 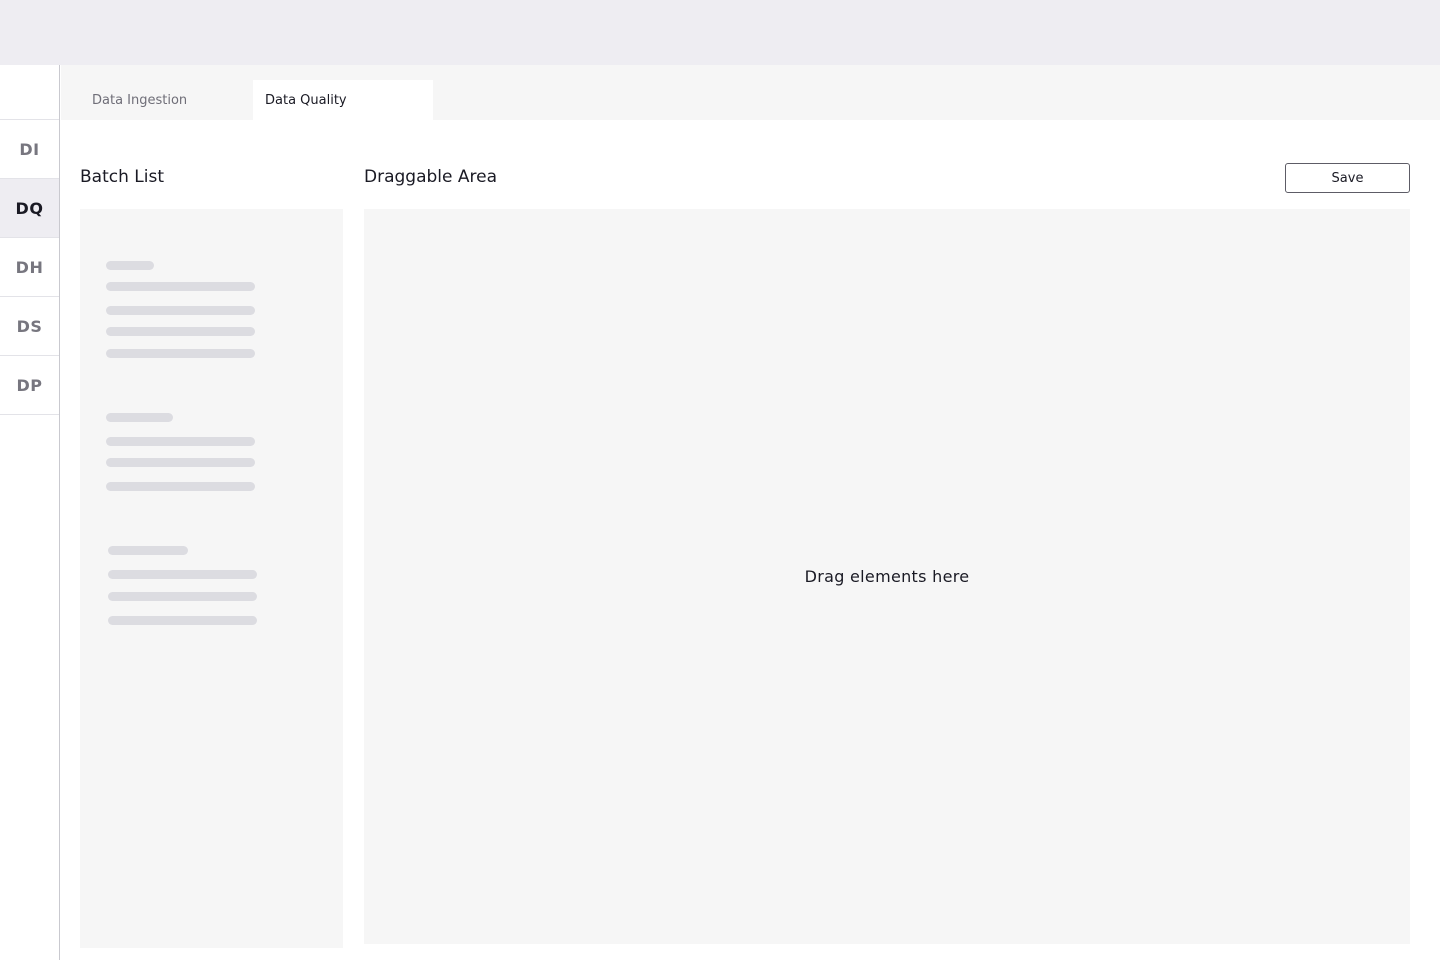 What do you see at coordinates (29, 92) in the screenshot?
I see `sidebar-header` at bounding box center [29, 92].